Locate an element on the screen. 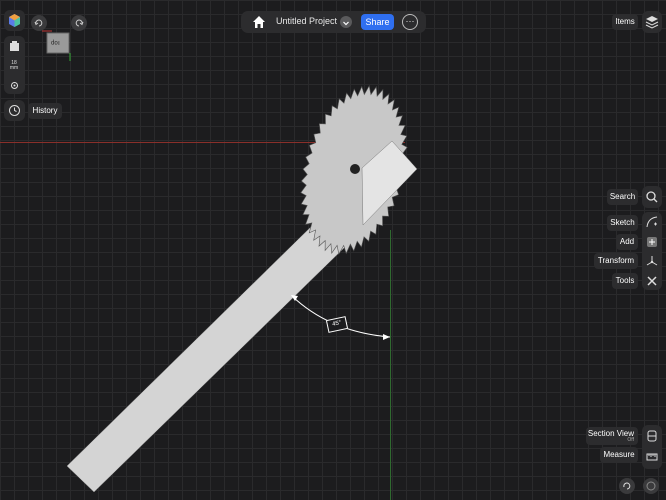  unit-label: 18 mm is located at coordinates (14, 66).